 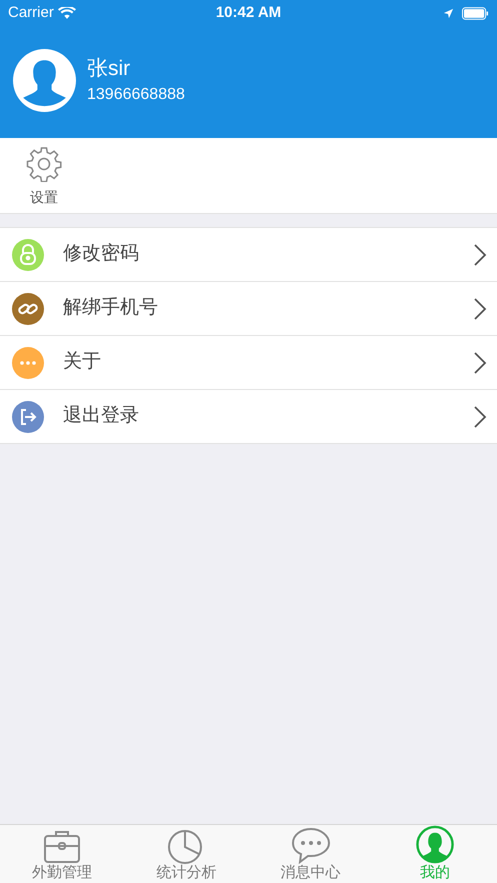 I want to click on menu-row: 解绑手机号, so click(x=248, y=309).